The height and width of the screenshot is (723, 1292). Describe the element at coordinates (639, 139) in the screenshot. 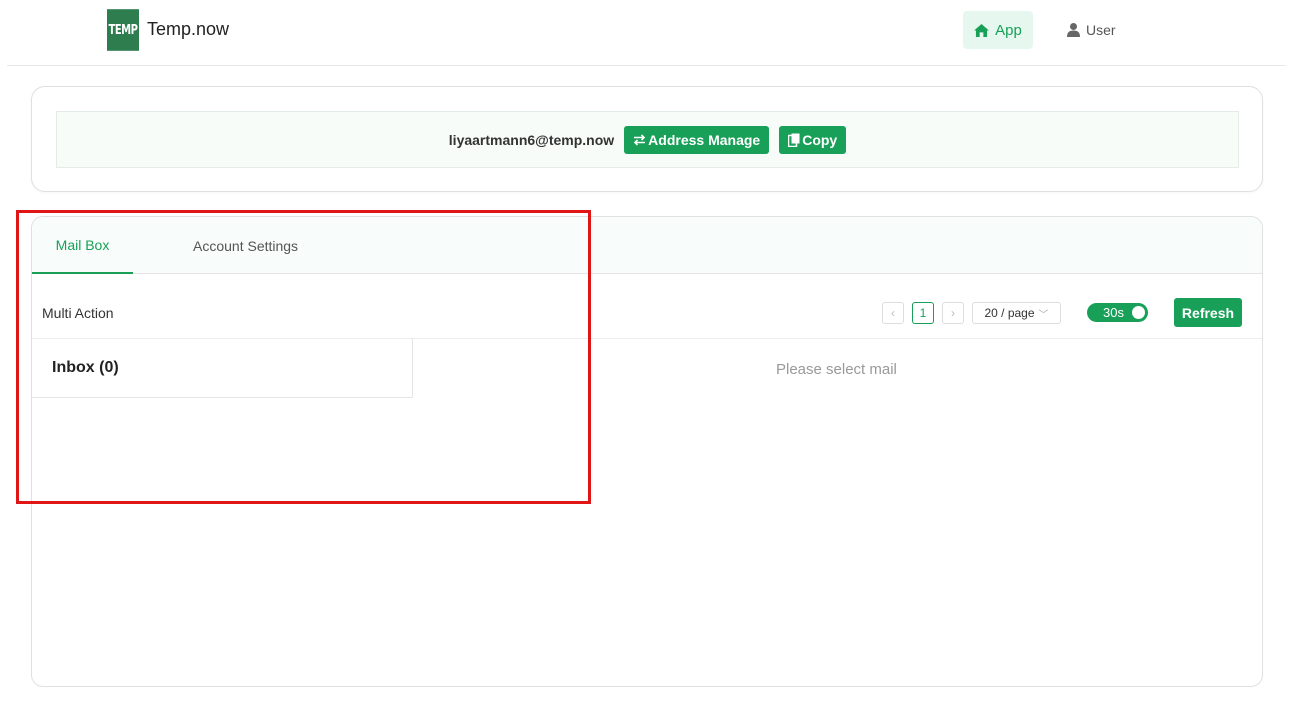

I see `swap-icon` at that location.